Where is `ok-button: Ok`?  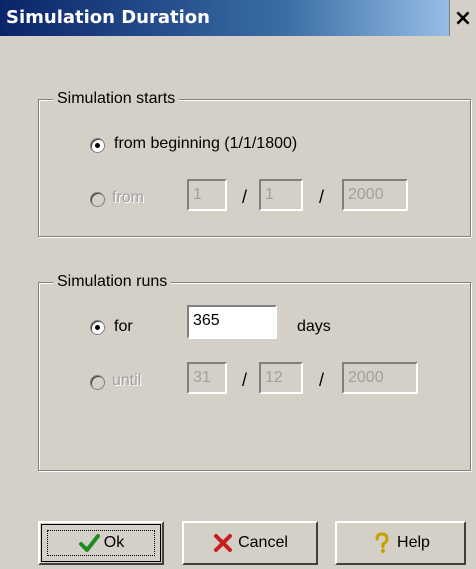 ok-button: Ok is located at coordinates (101, 543).